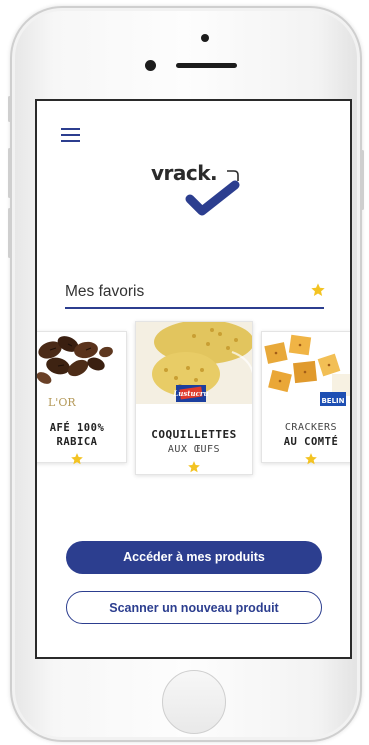  I want to click on hamburger-menu-icon, so click(70, 135).